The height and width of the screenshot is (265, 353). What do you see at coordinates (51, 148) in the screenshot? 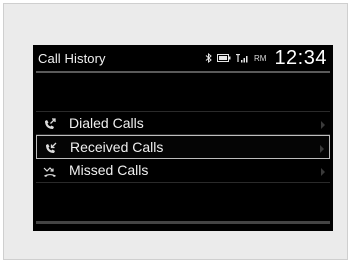
I see `received-call-icon` at bounding box center [51, 148].